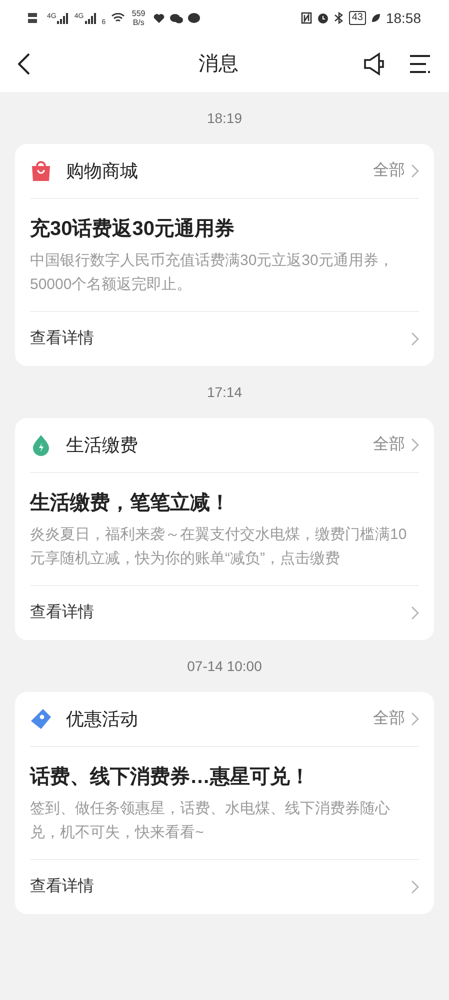  Describe the element at coordinates (306, 18) in the screenshot. I see `nfc-icon` at that location.